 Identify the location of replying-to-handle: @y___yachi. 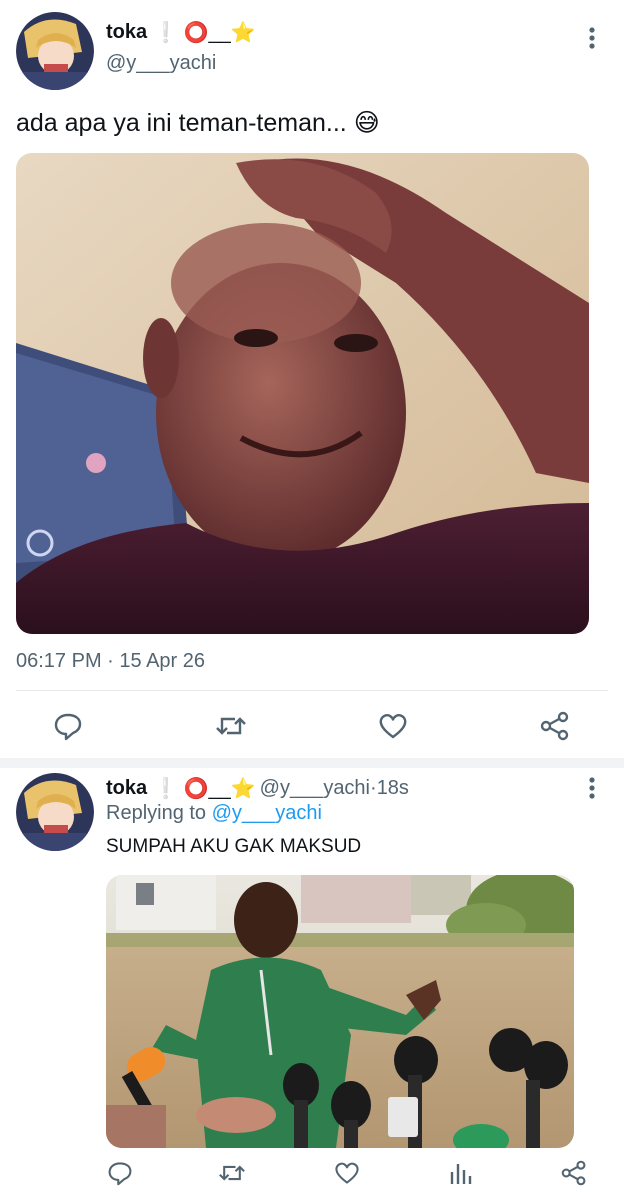
(267, 813).